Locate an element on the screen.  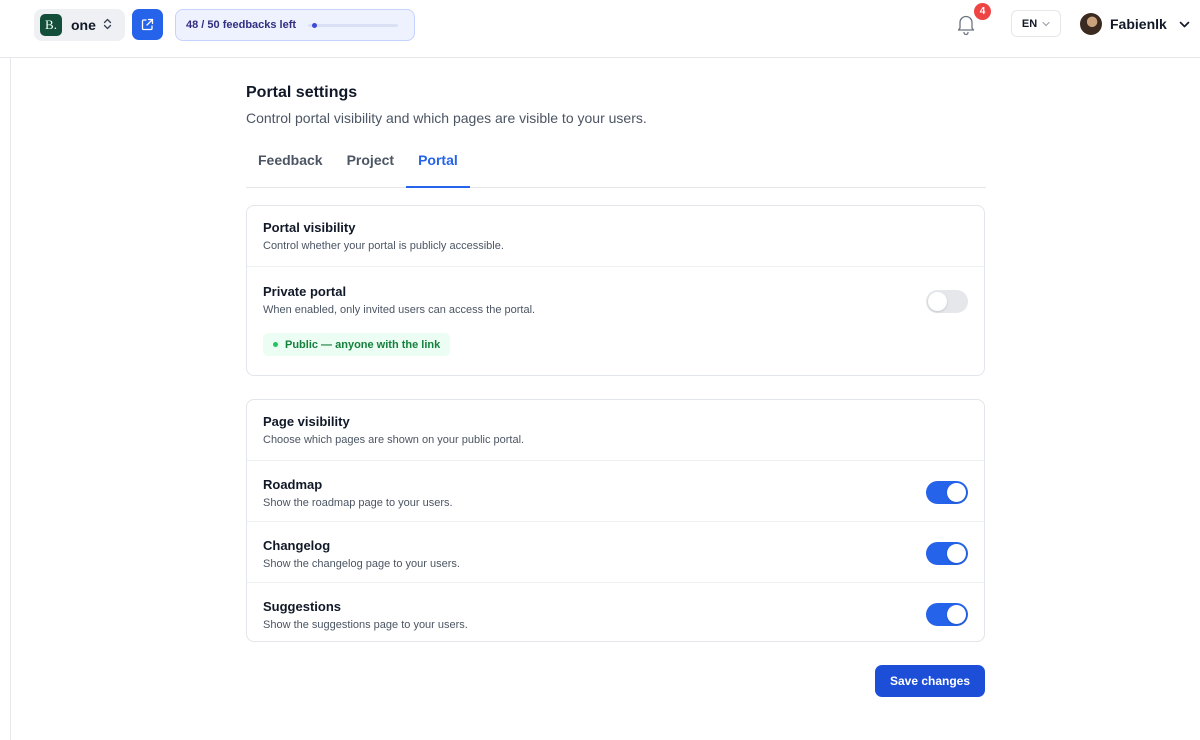
save-changes-button: Save changes is located at coordinates (930, 681).